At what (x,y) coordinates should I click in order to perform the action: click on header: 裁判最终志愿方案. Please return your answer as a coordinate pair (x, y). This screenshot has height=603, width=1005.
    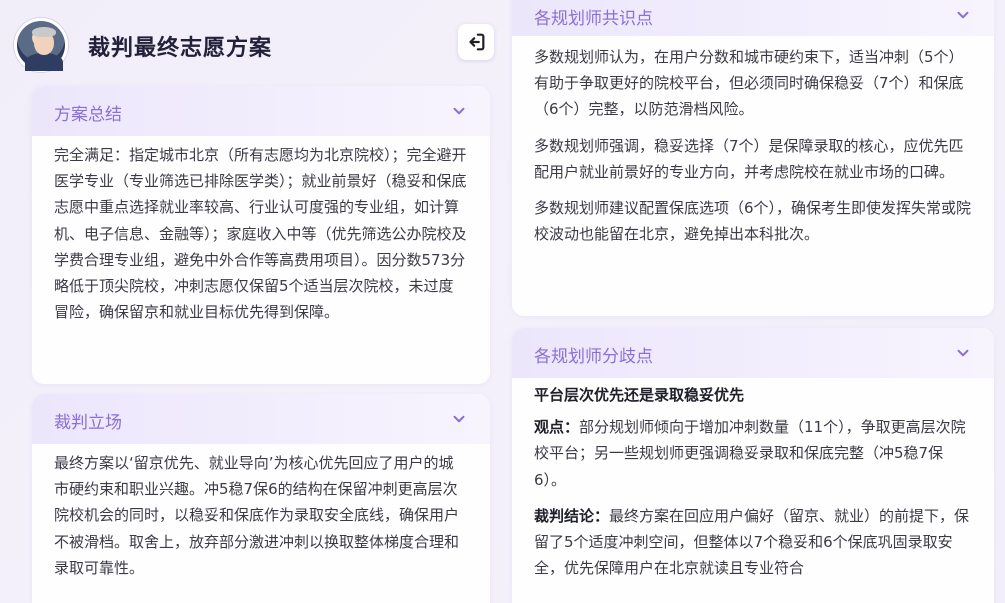
    Looking at the image, I should click on (254, 45).